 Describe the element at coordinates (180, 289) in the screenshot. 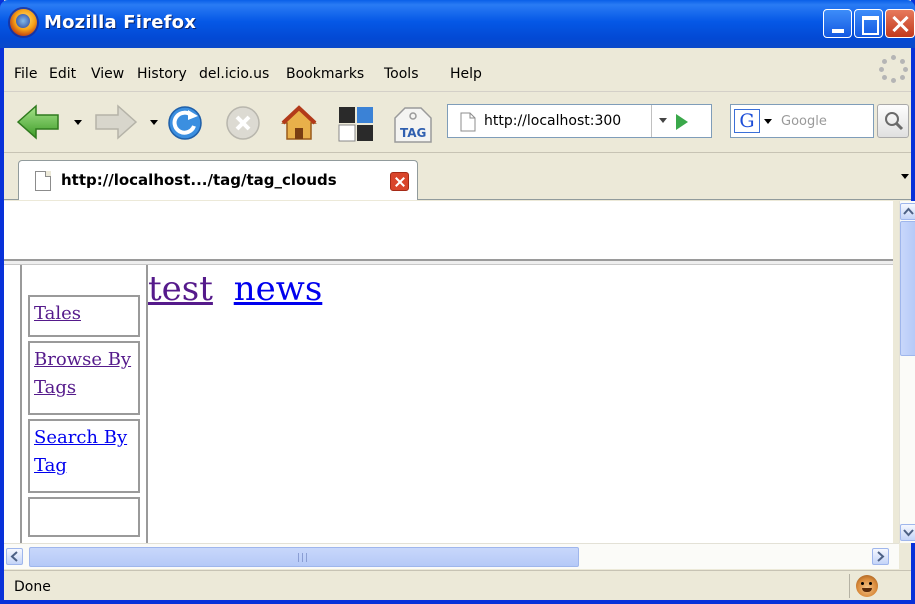

I see `tag-link-test: test` at that location.